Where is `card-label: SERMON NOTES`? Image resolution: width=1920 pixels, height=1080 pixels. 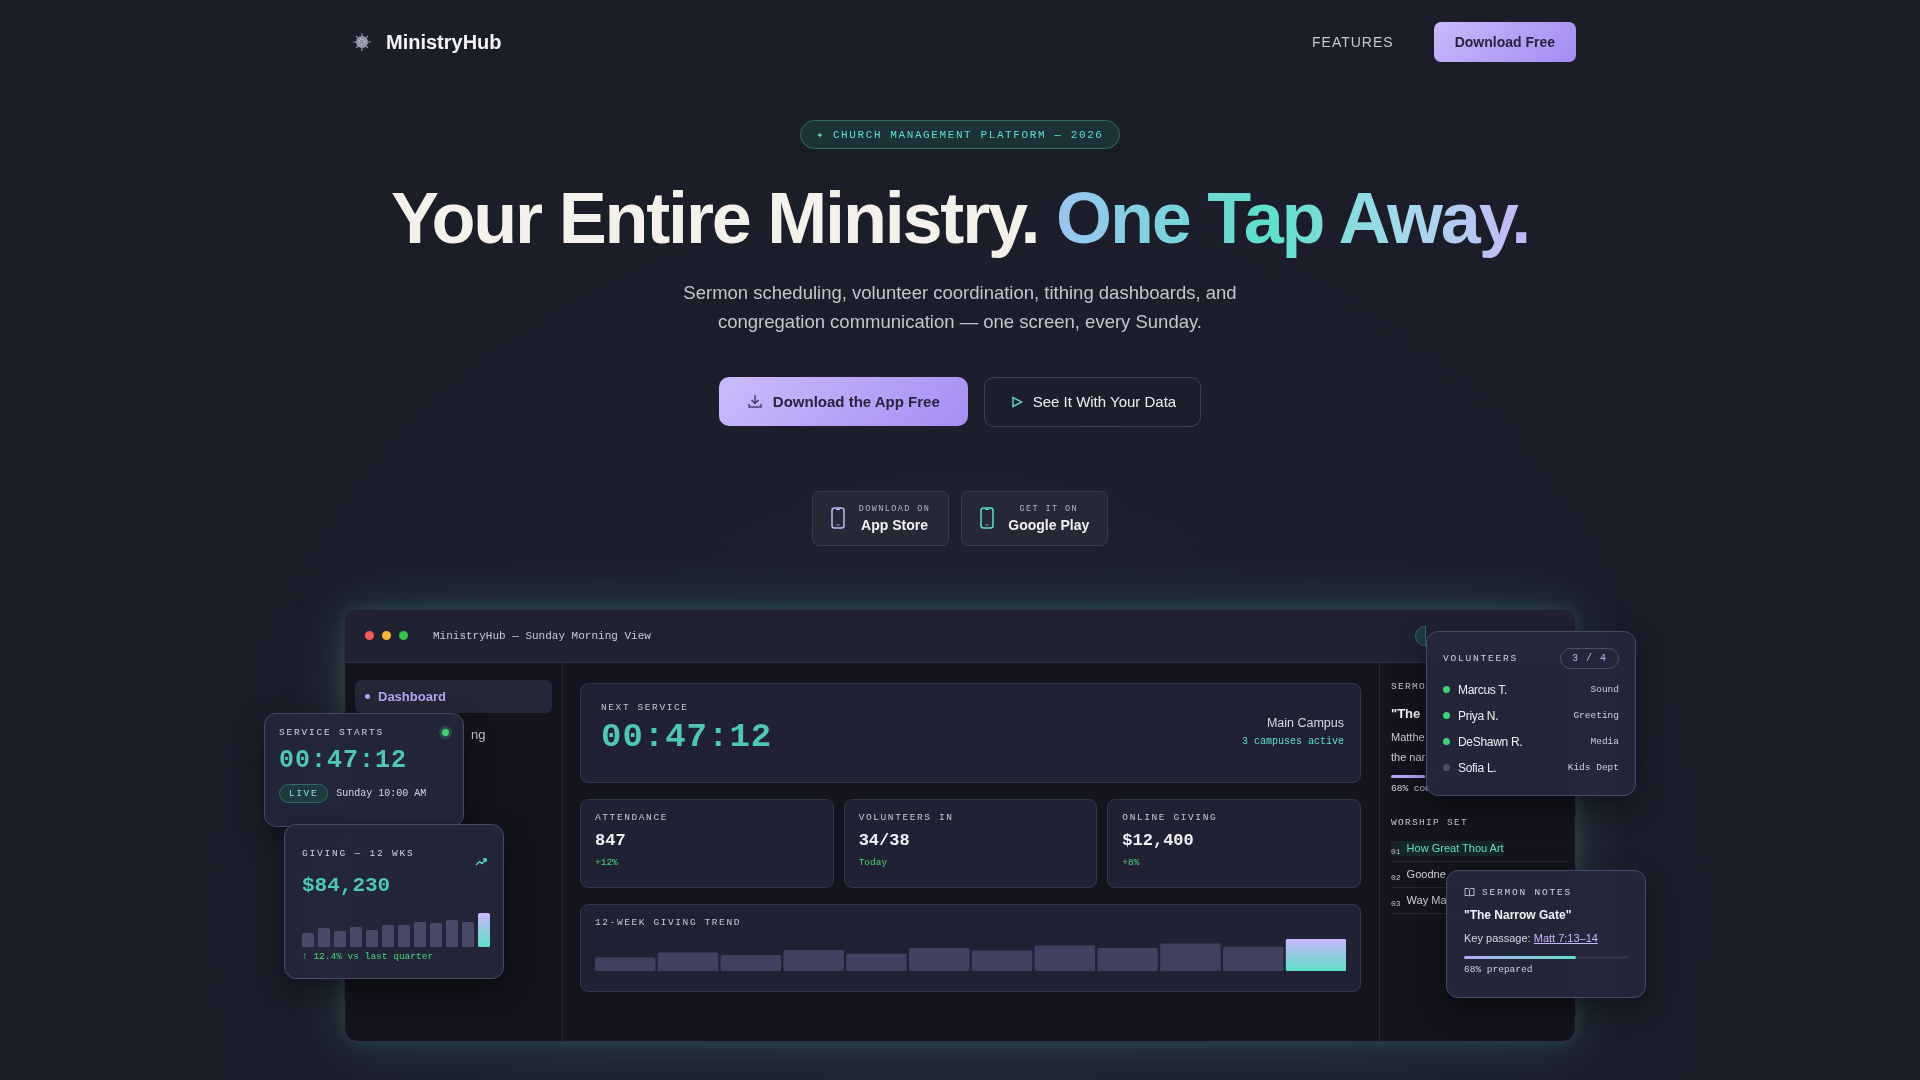
card-label: SERMON NOTES is located at coordinates (1527, 892).